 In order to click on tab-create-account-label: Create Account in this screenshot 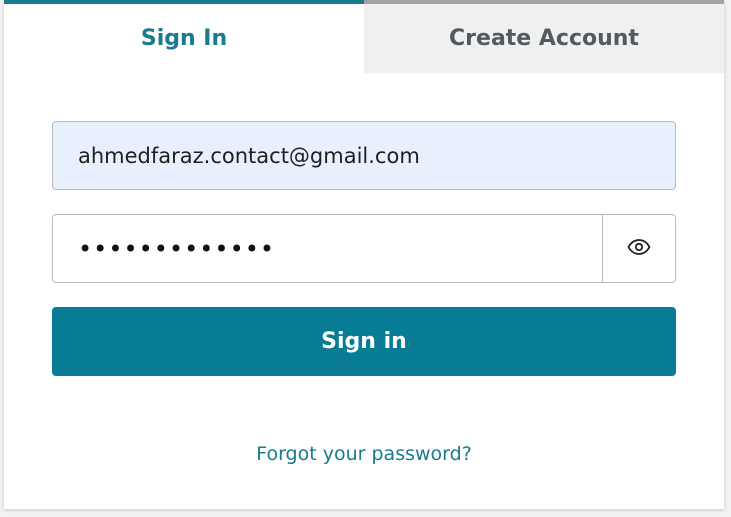, I will do `click(544, 38)`.